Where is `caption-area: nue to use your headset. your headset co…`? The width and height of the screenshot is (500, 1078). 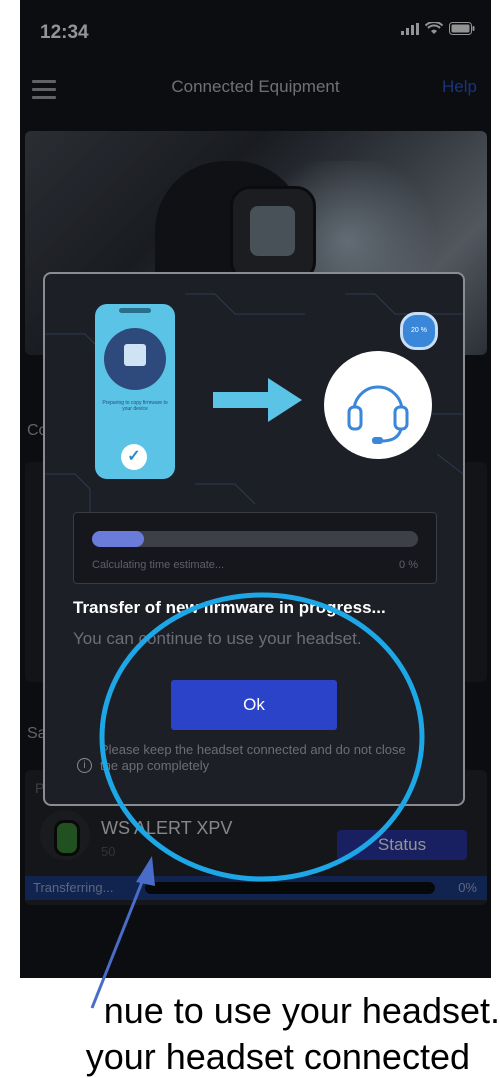
caption-area: nue to use your headset. your headset co… is located at coordinates (250, 1028).